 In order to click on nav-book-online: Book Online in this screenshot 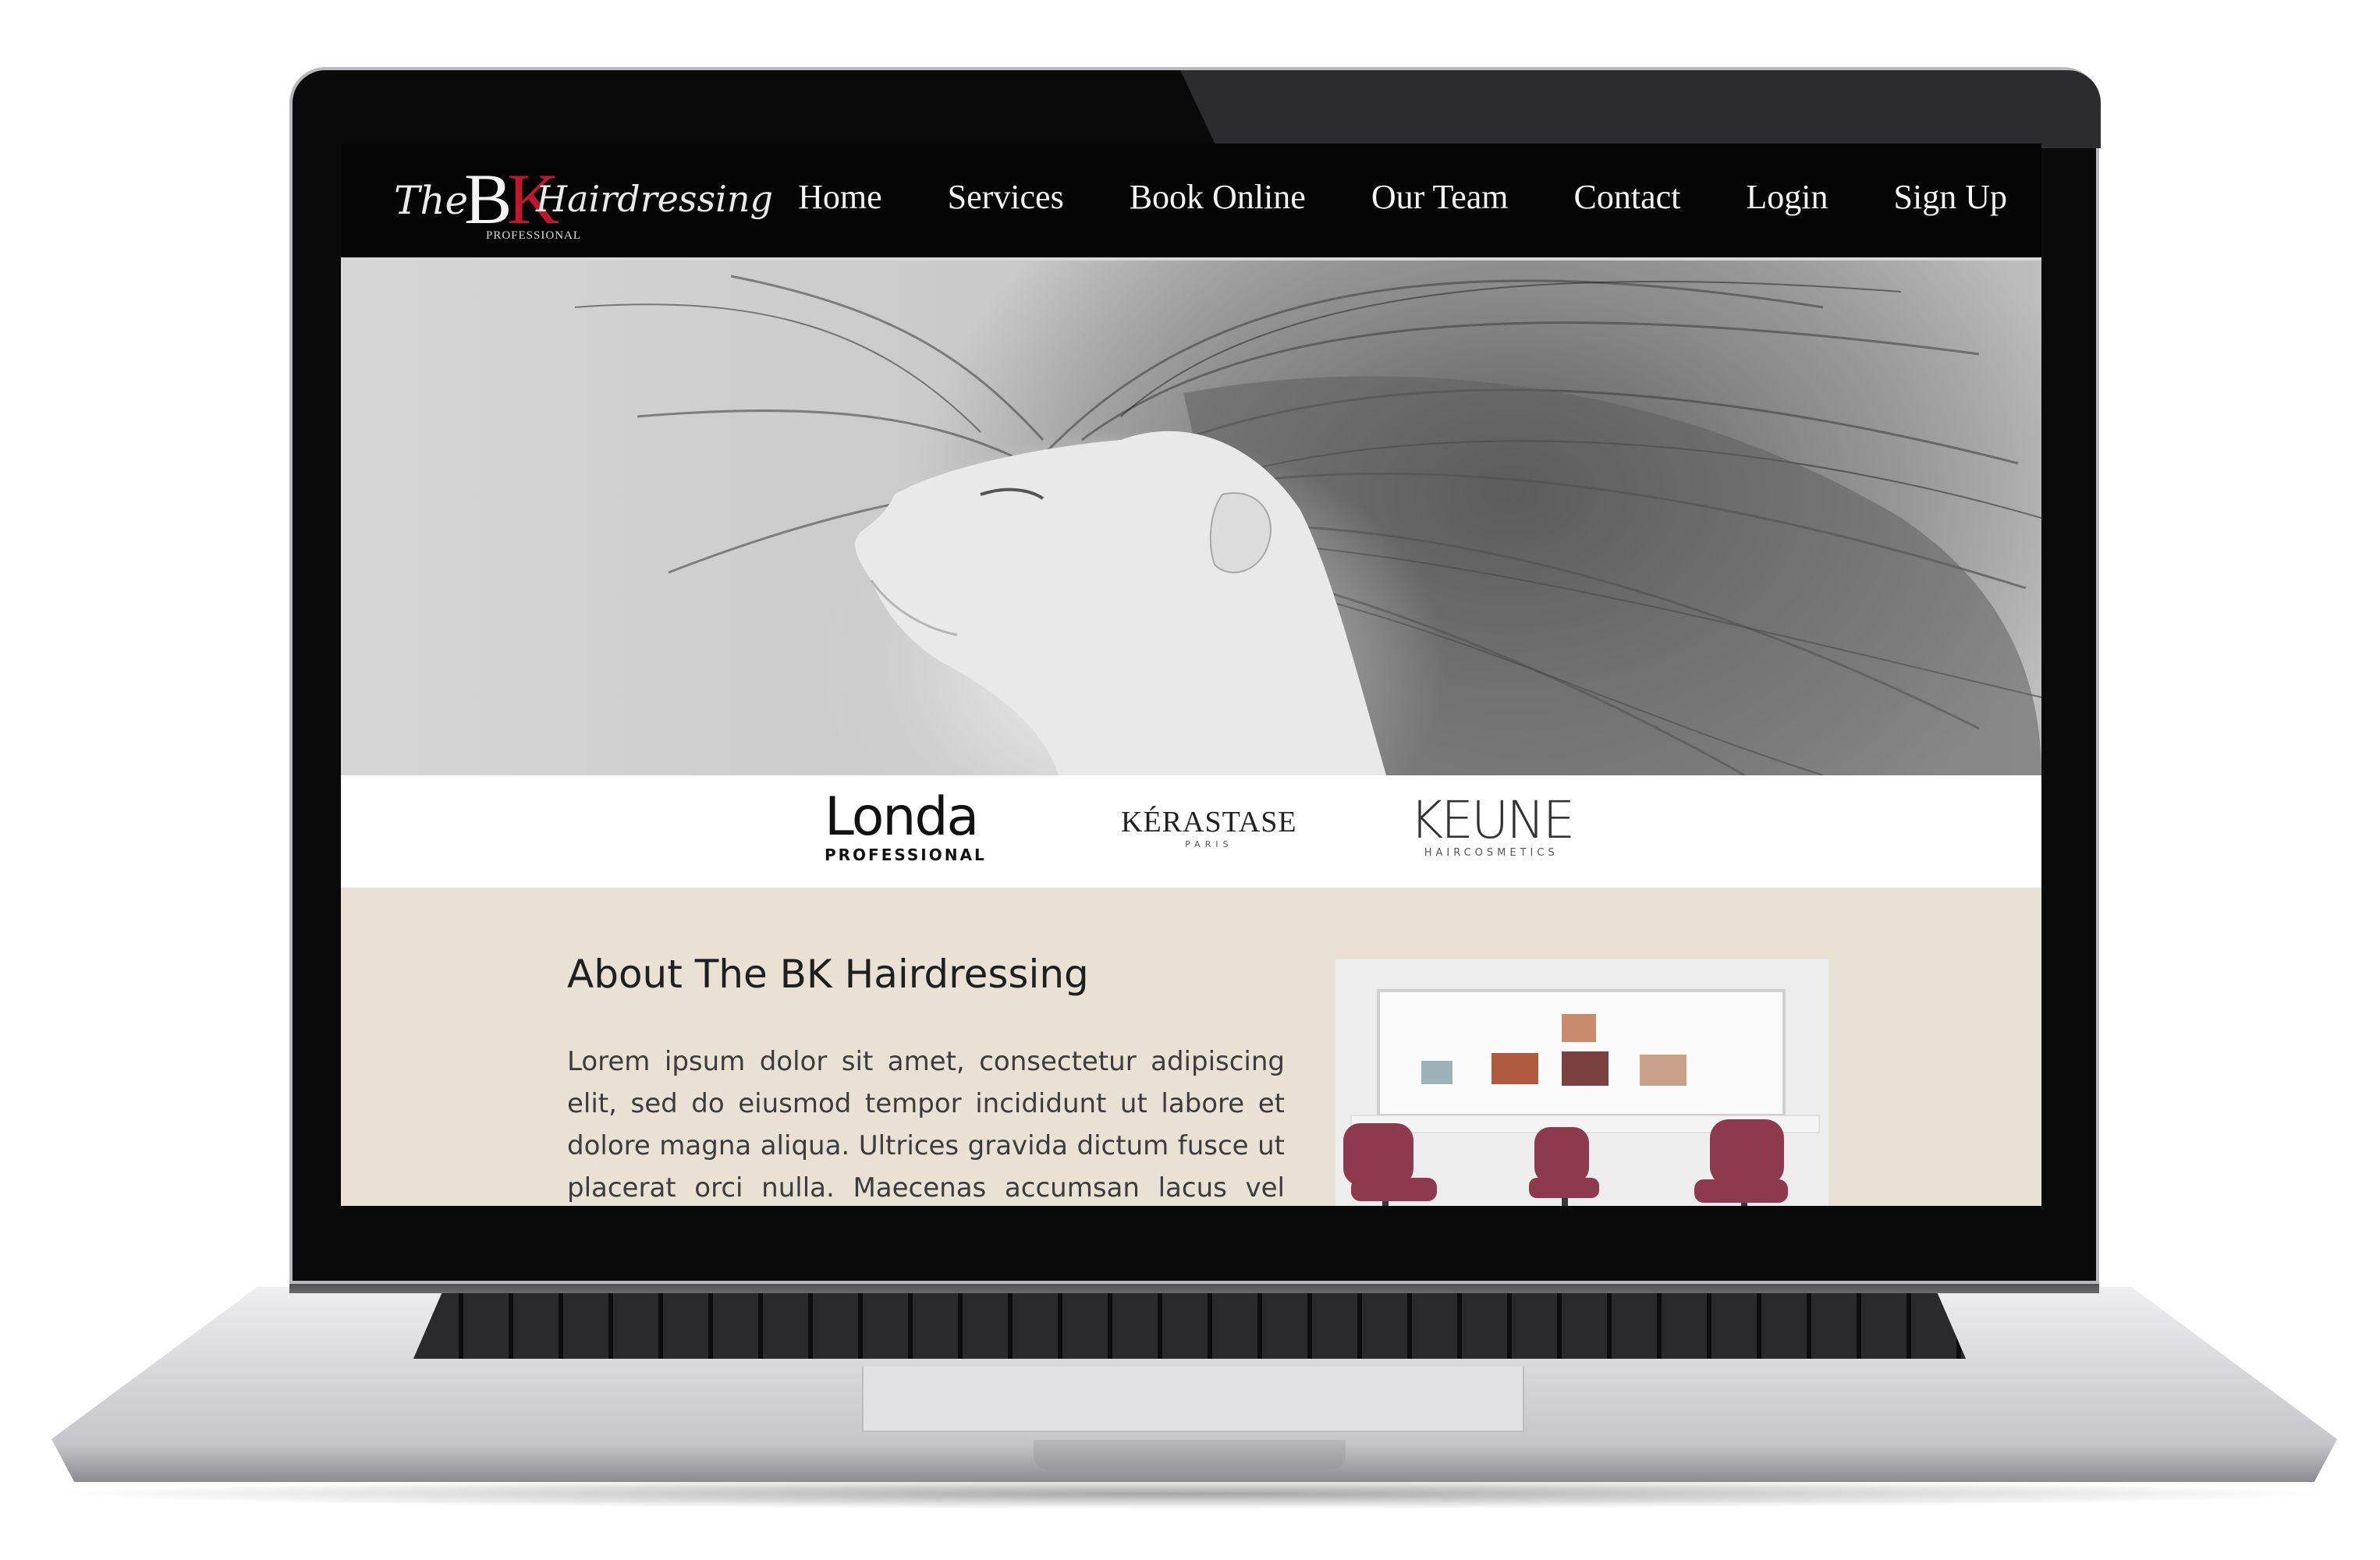, I will do `click(1218, 198)`.